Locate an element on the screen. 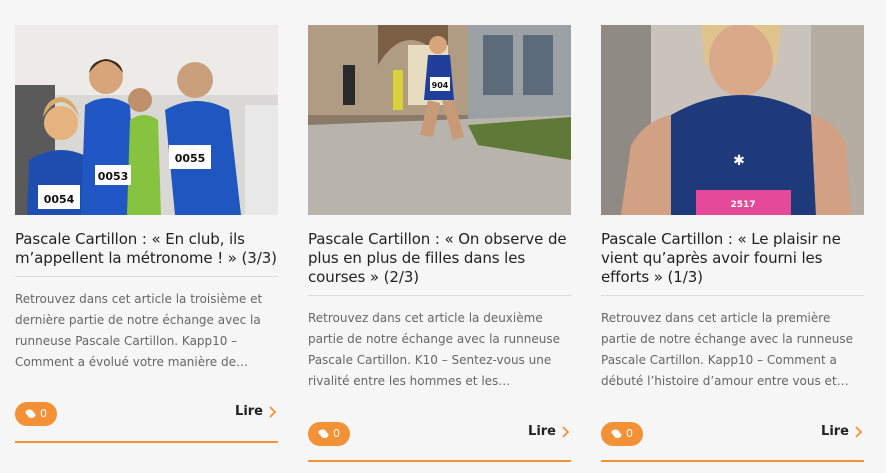  article-thumbnail: 2517 ✱ is located at coordinates (732, 120).